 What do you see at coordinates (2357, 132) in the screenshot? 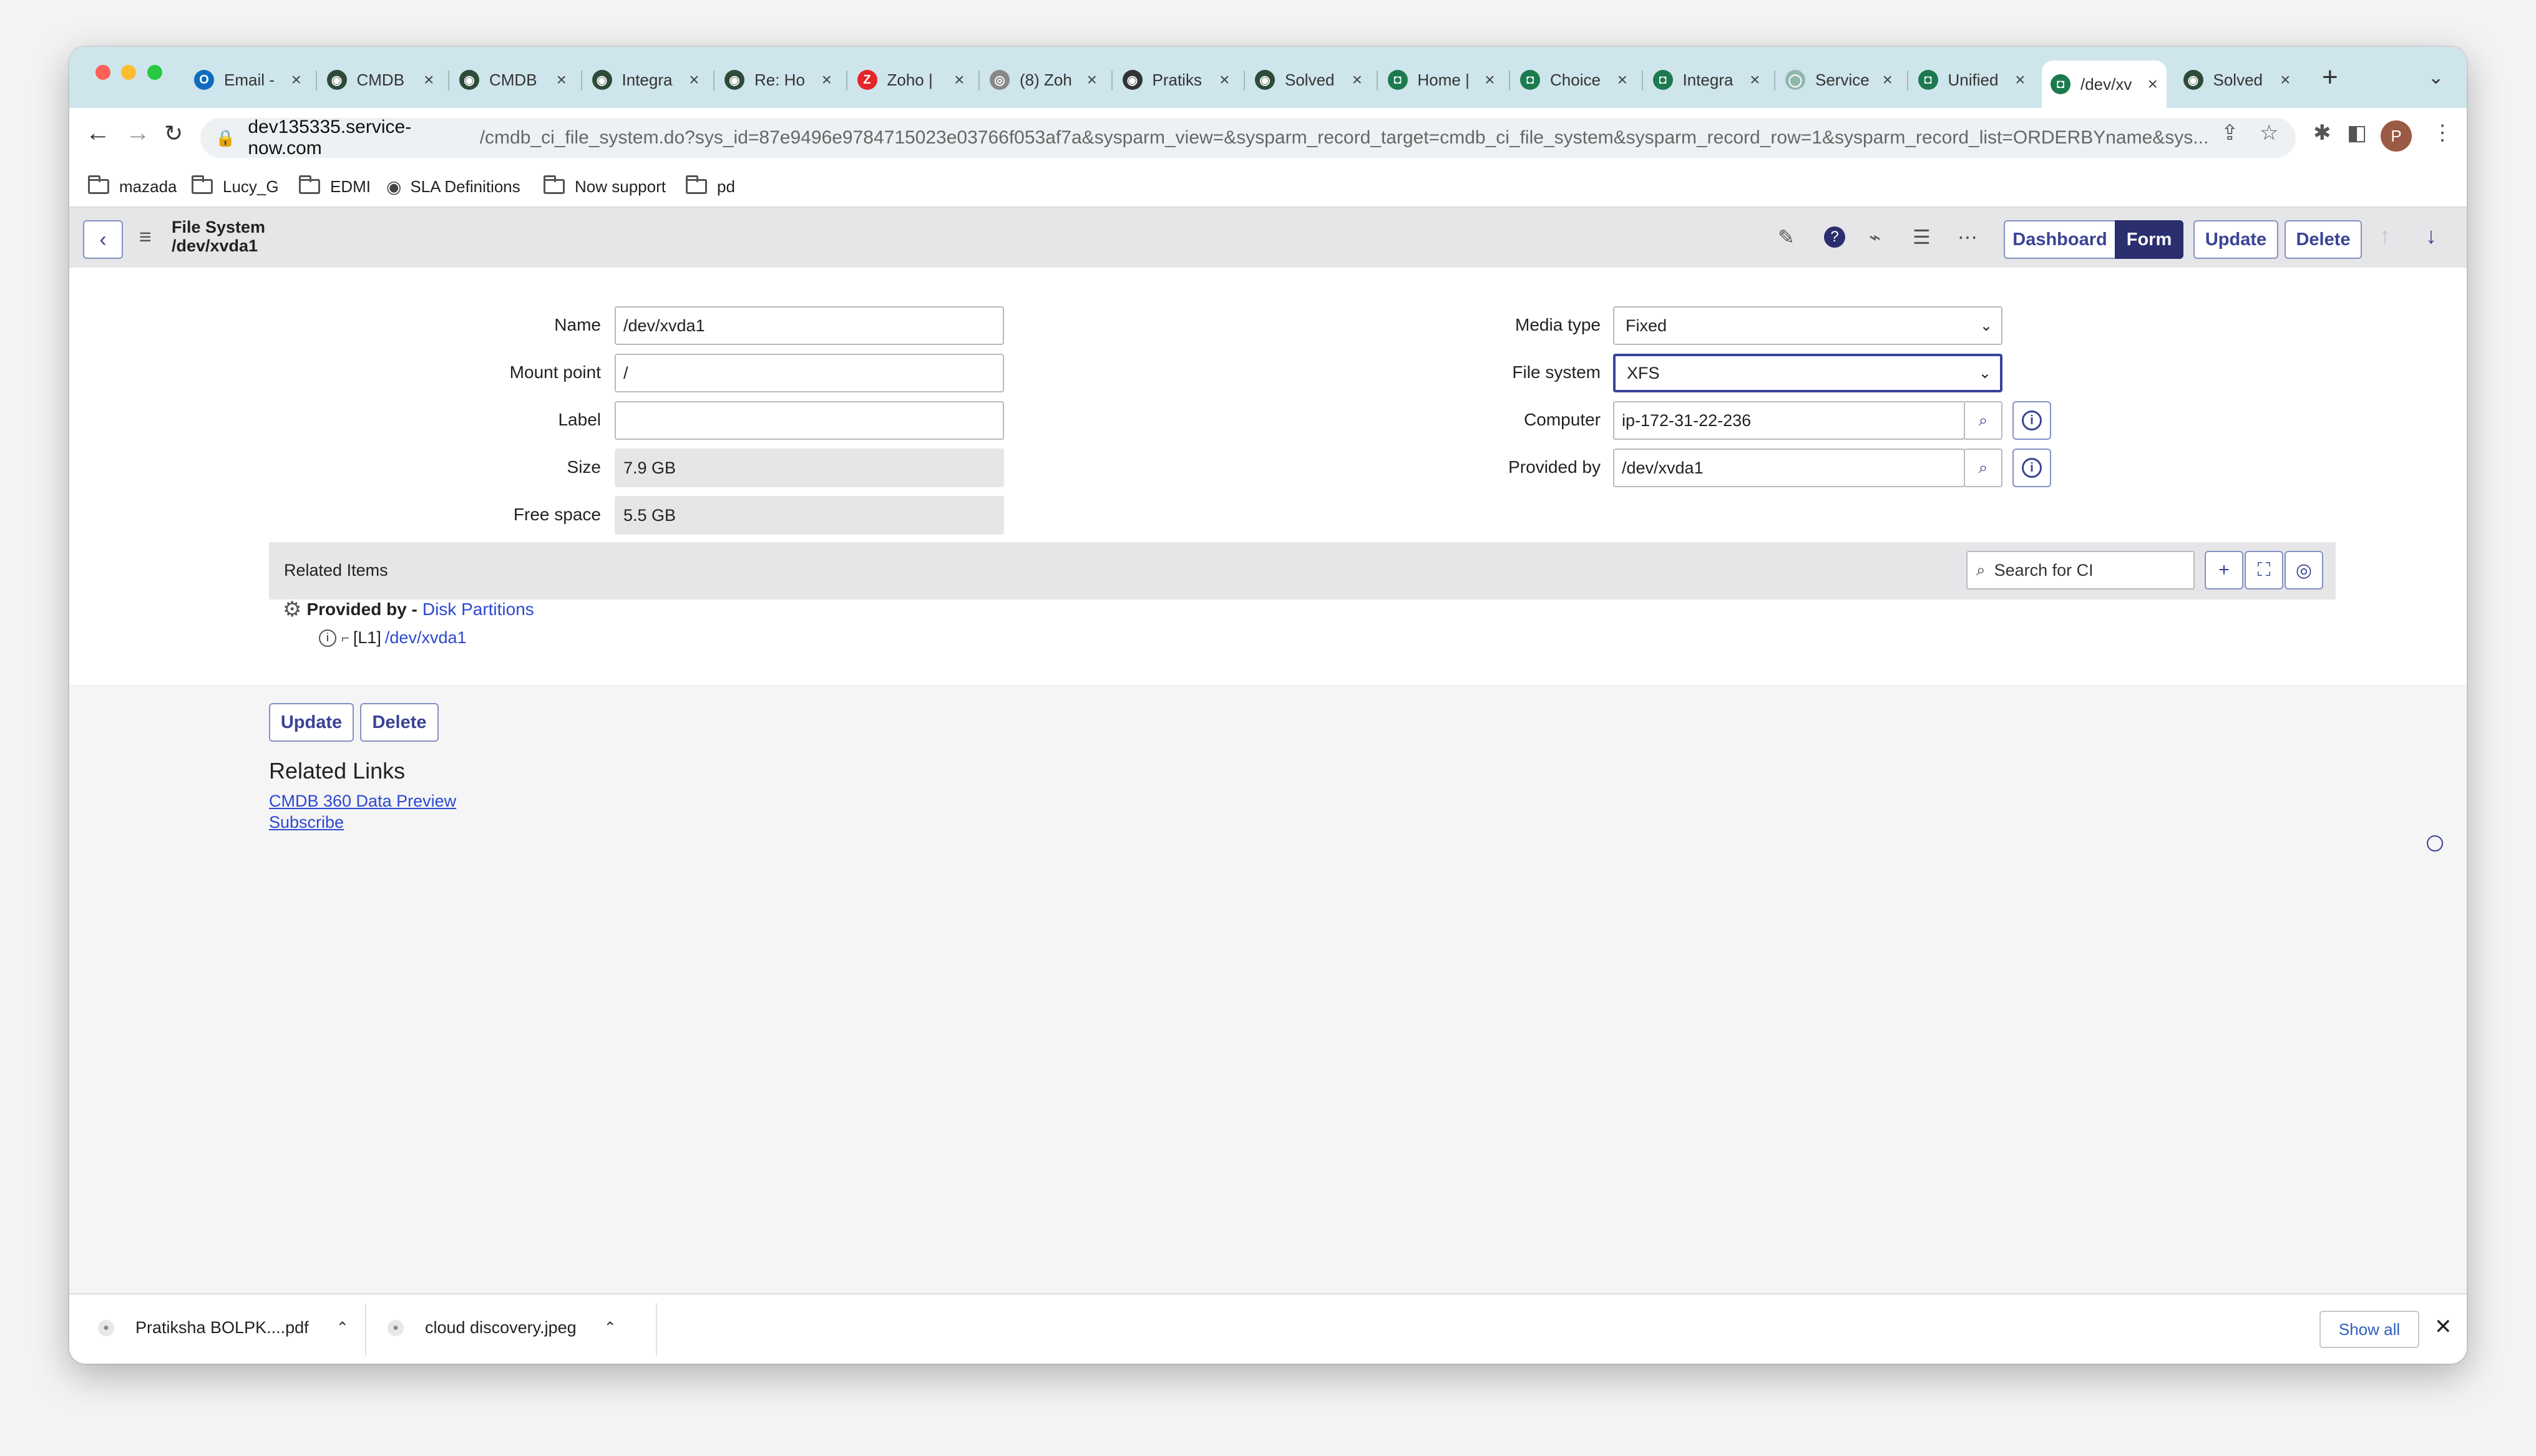
I see `side-panel-icon: ◧` at bounding box center [2357, 132].